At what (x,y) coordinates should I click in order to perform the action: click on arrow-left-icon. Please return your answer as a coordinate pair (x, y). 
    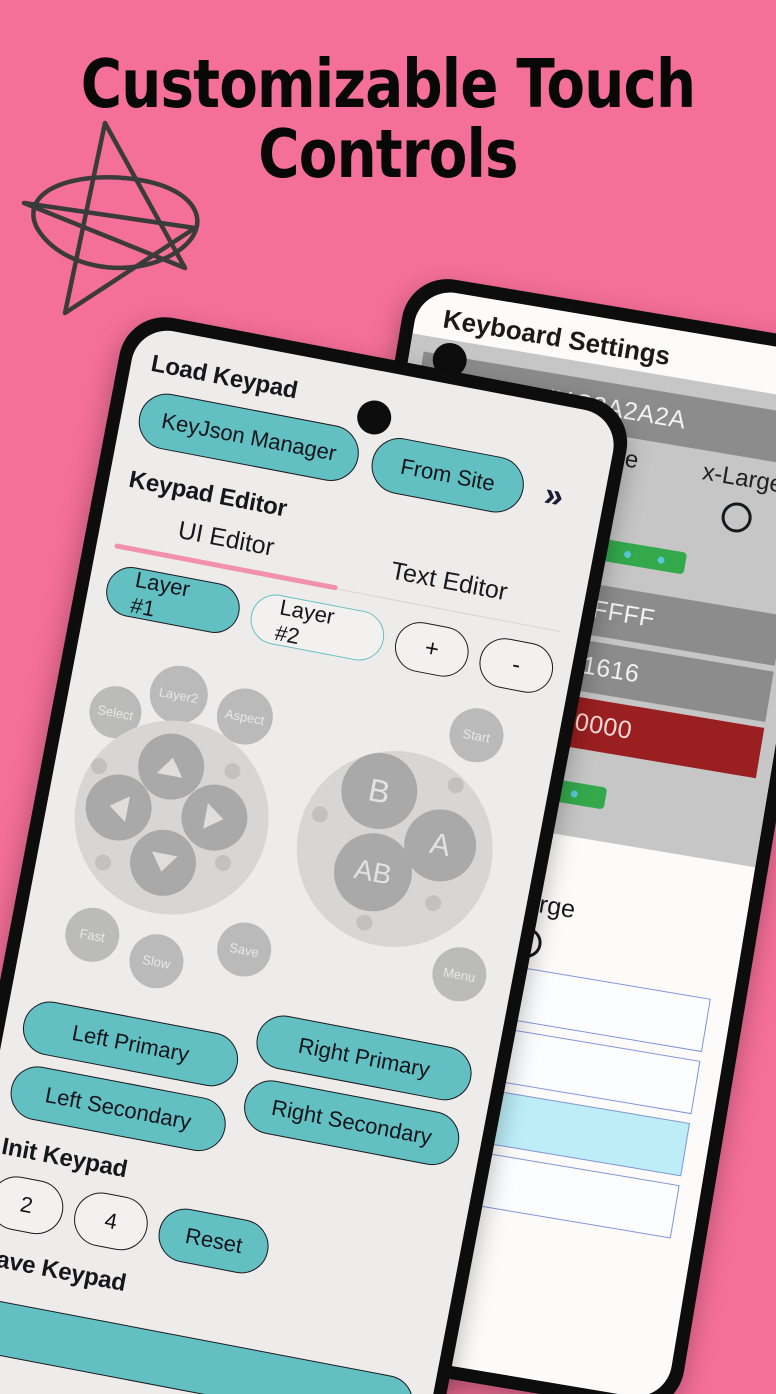
    Looking at the image, I should click on (118, 807).